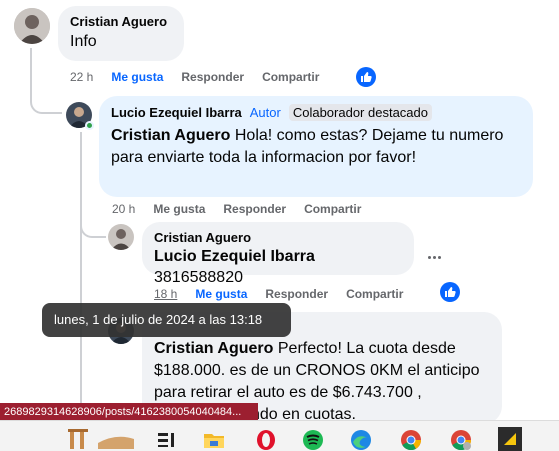  I want to click on task-view-icon, so click(166, 440).